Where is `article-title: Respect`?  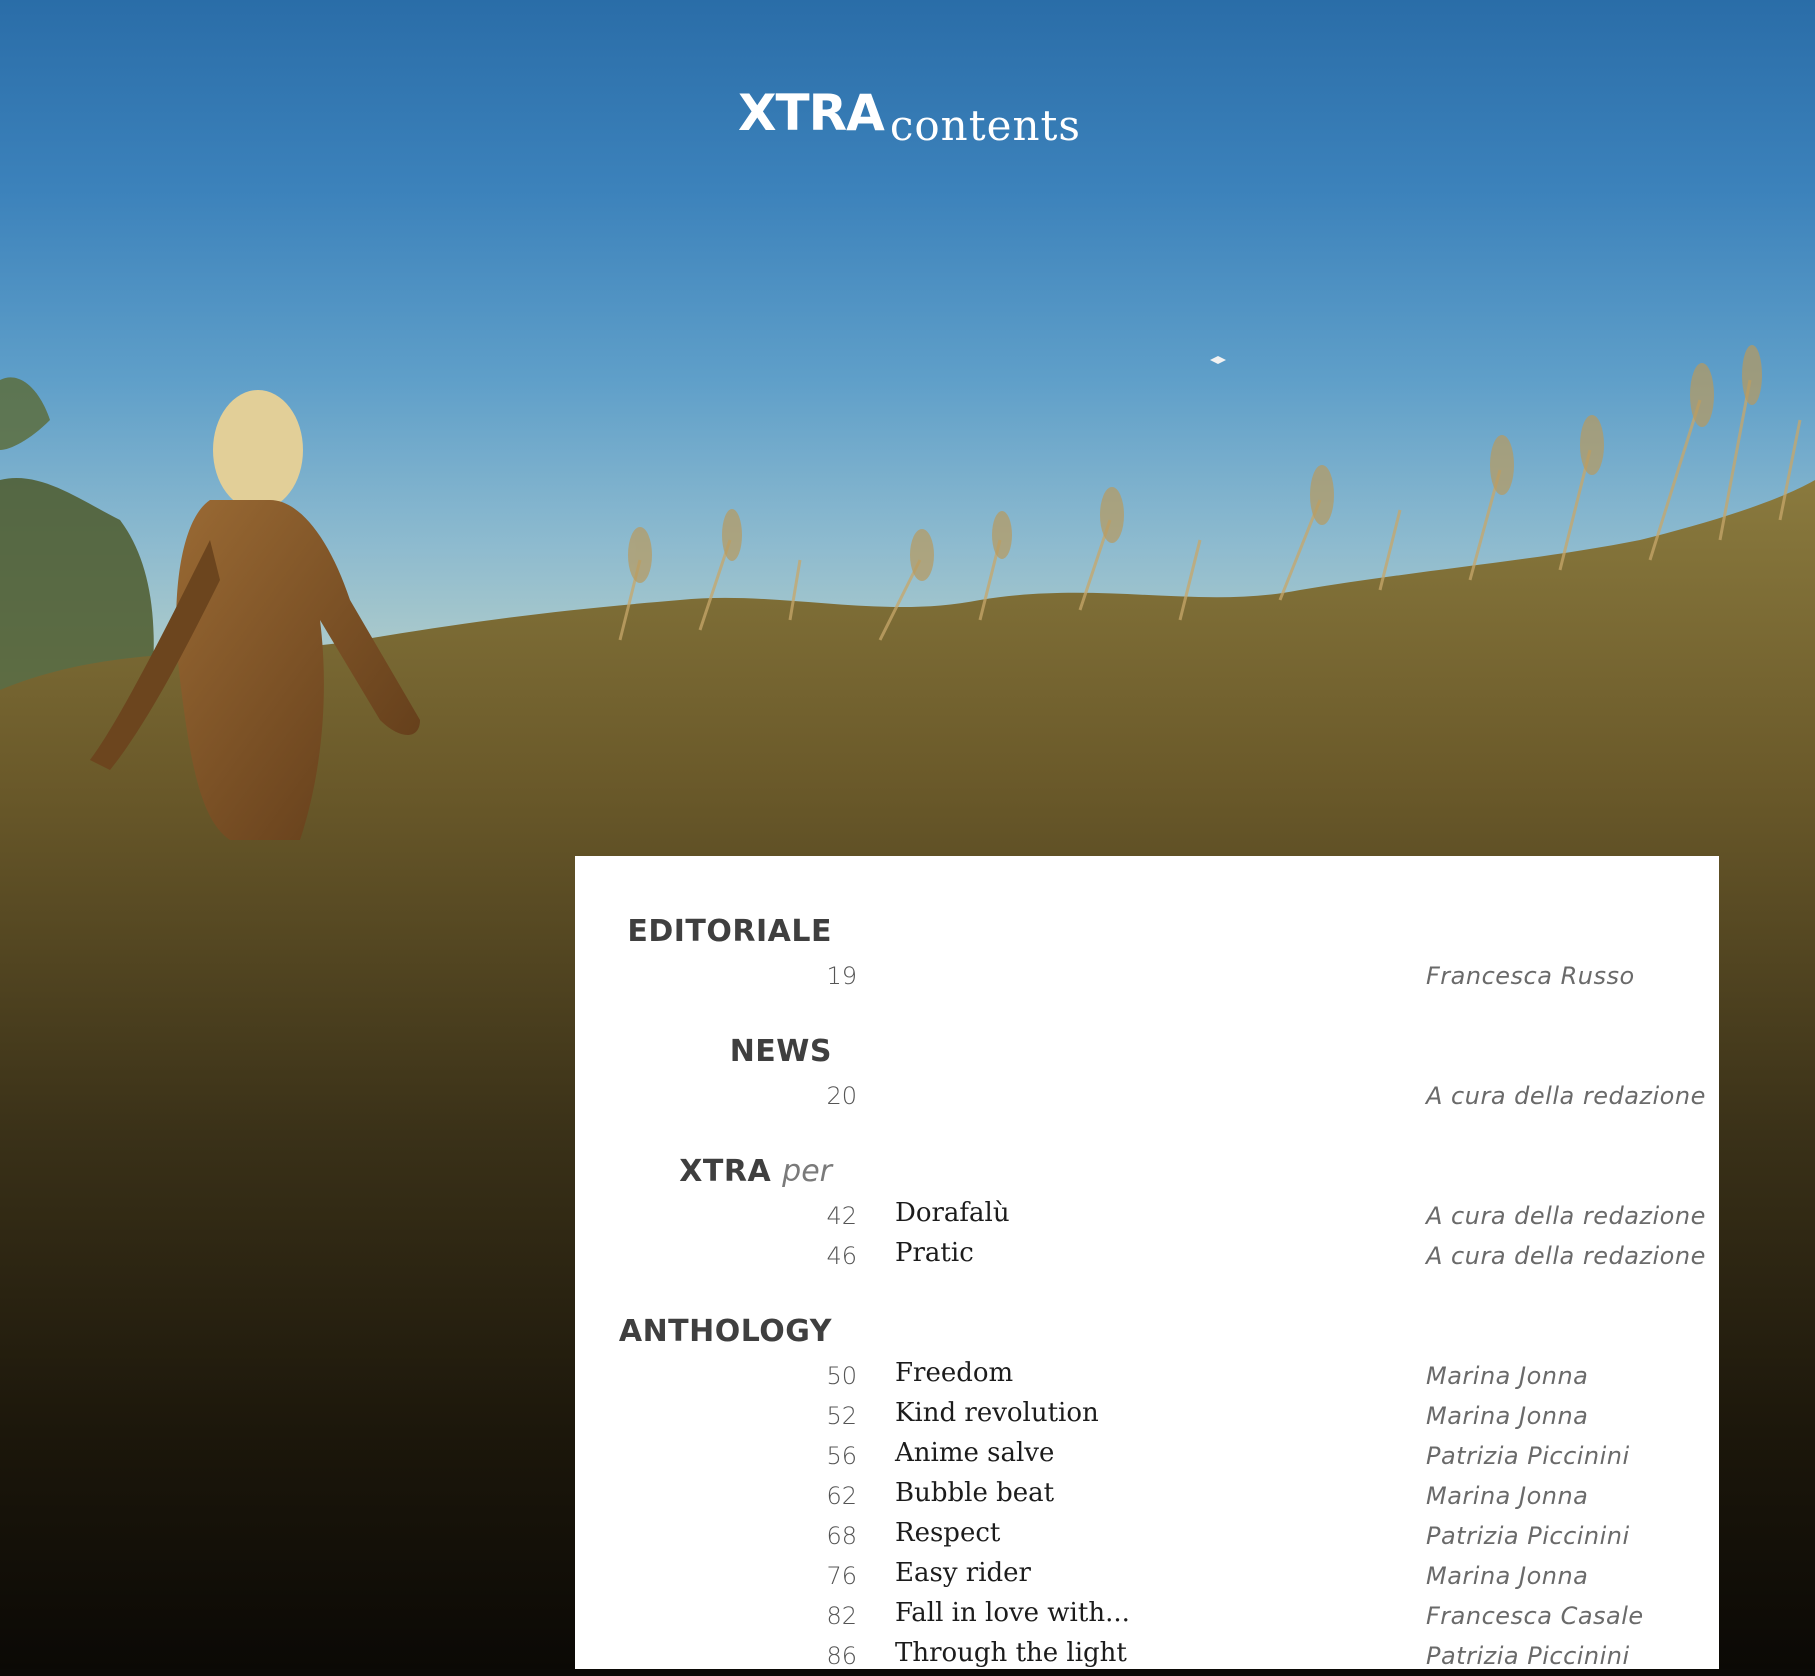 article-title: Respect is located at coordinates (948, 1533).